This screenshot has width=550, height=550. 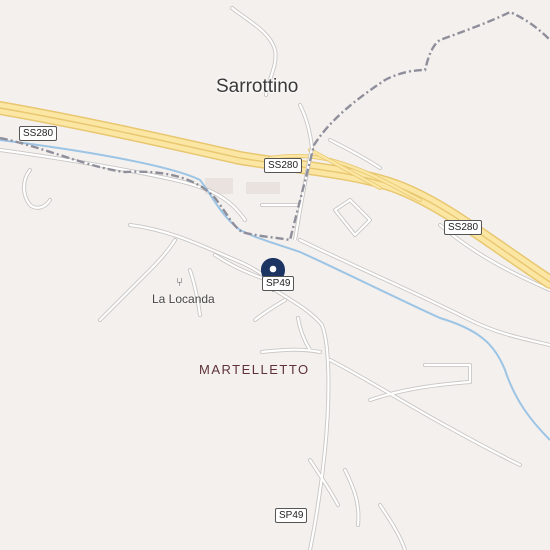 I want to click on route-shield-sp49-pin: SP49, so click(x=278, y=283).